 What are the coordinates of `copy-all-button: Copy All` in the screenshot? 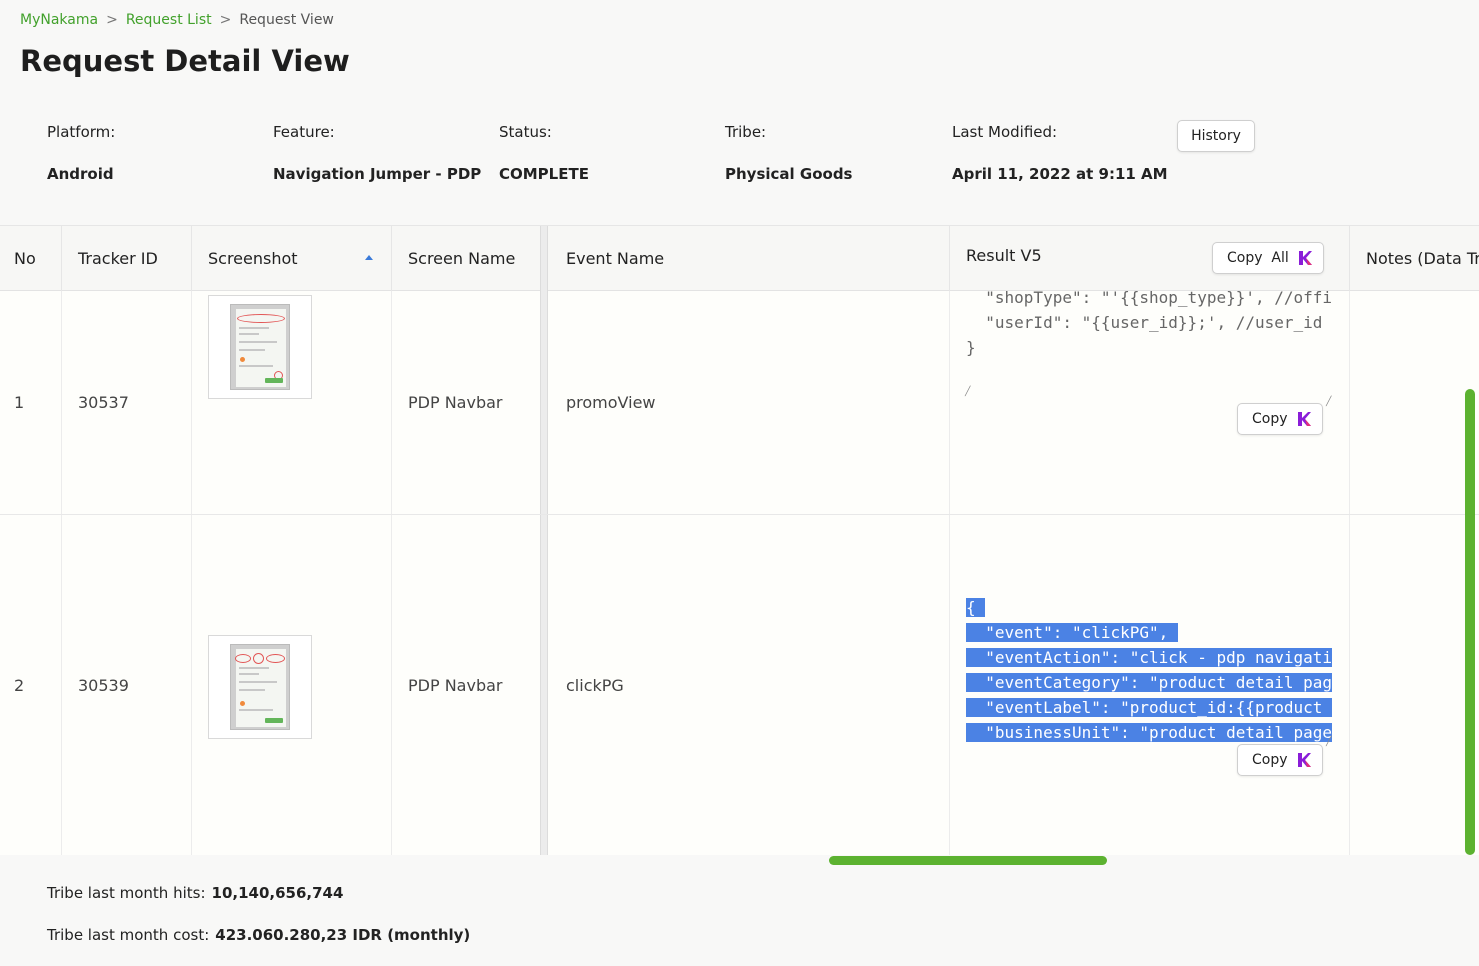 It's located at (1268, 258).